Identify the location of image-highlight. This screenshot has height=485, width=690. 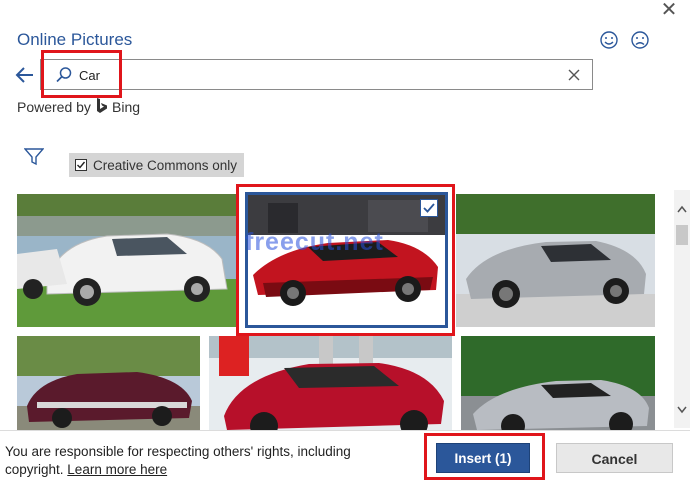
(345, 260).